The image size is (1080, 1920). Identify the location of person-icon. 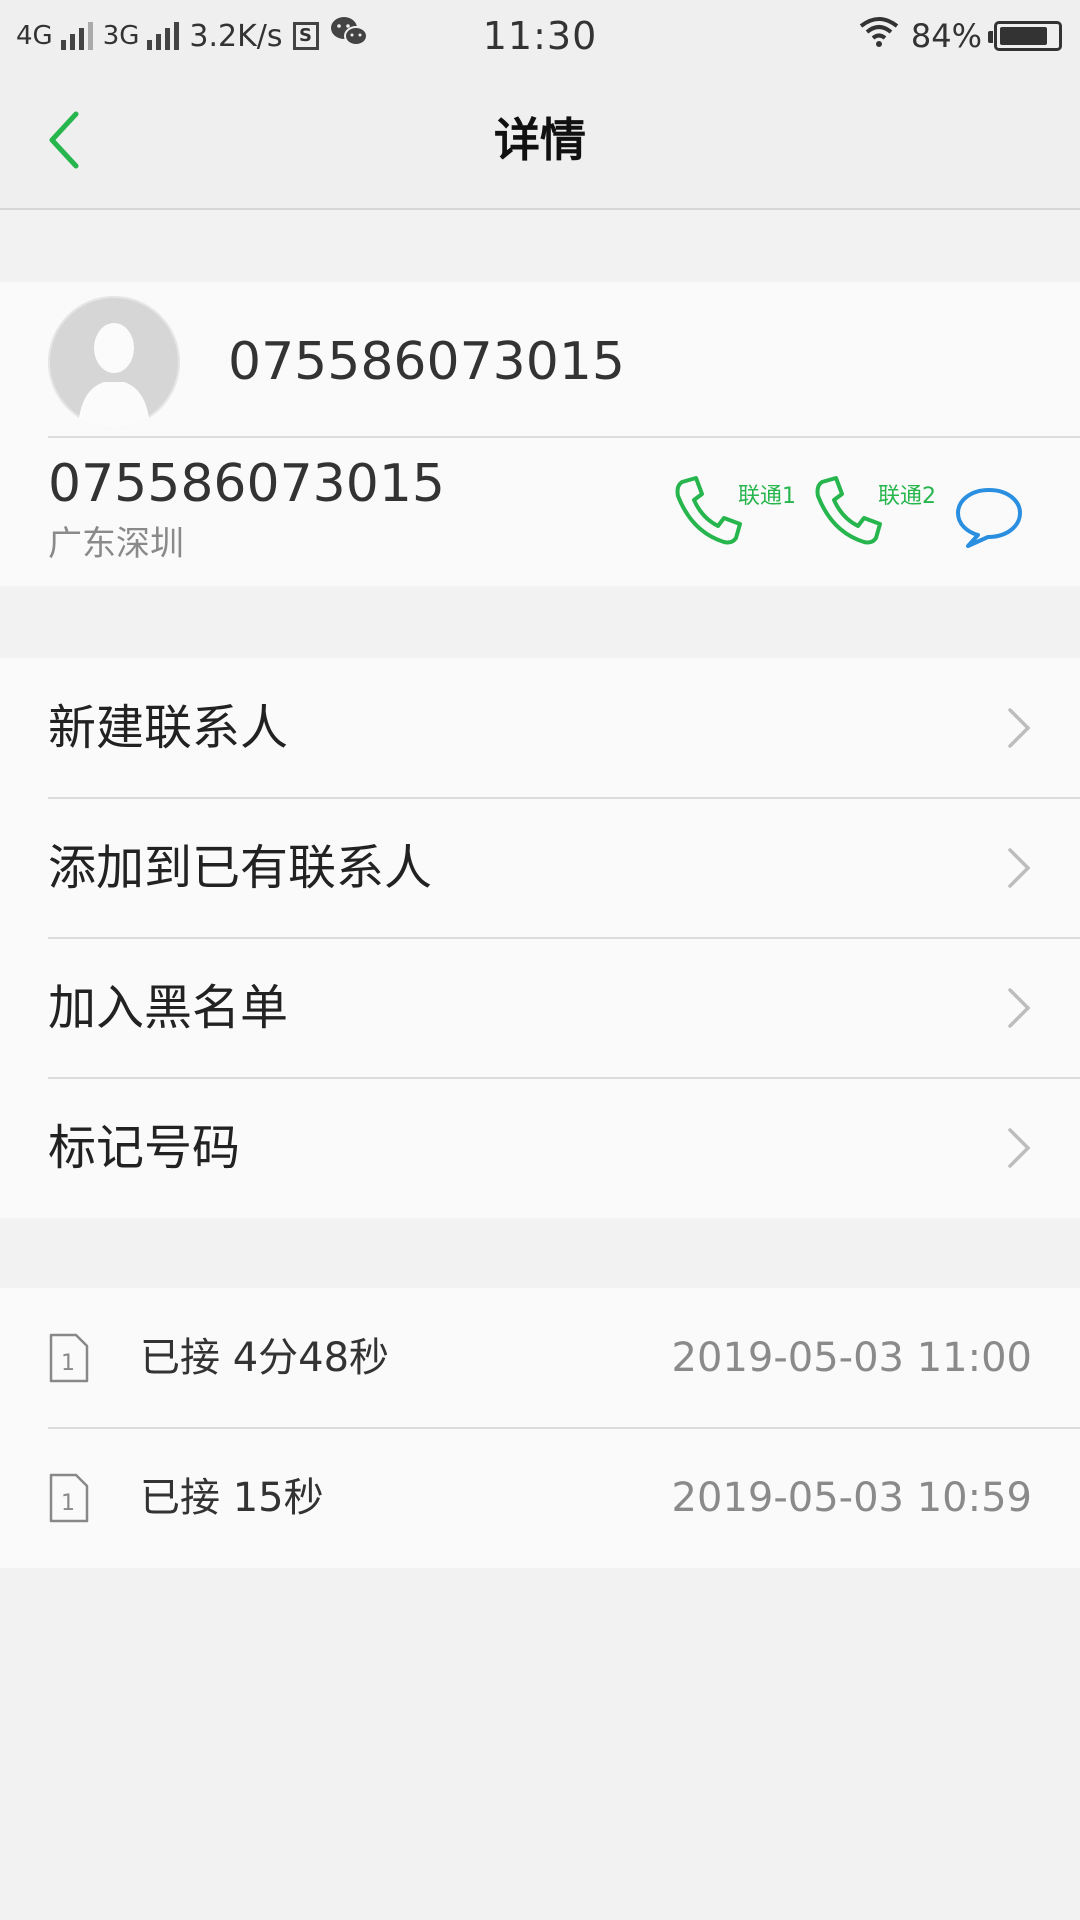
(114, 362).